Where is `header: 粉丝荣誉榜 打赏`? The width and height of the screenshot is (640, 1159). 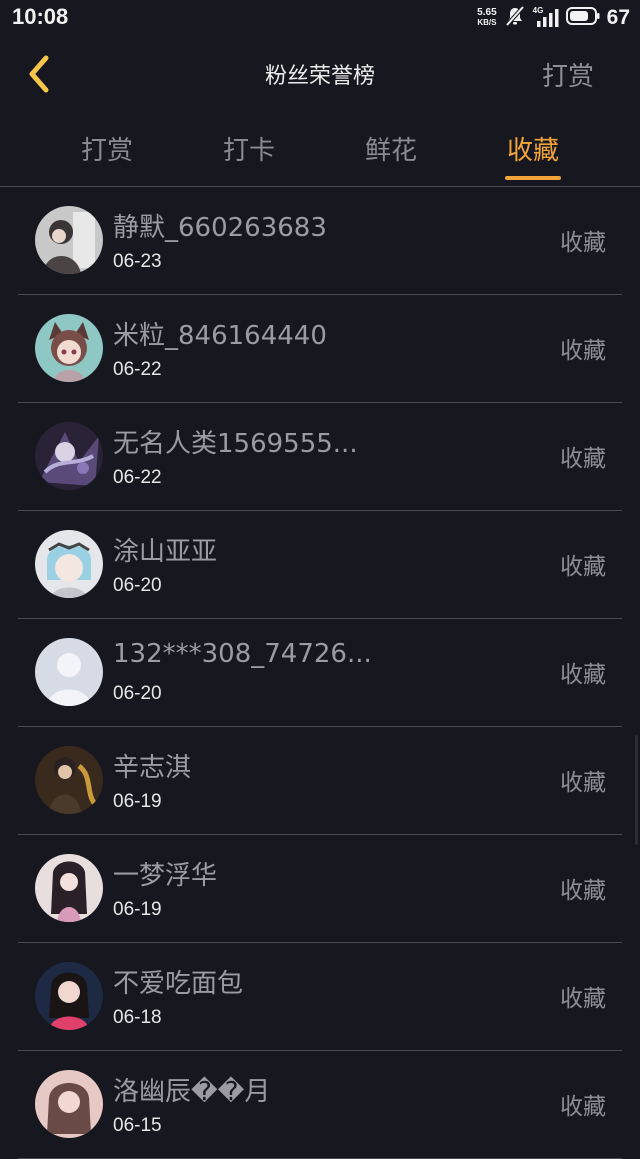 header: 粉丝荣誉榜 打赏 is located at coordinates (320, 74).